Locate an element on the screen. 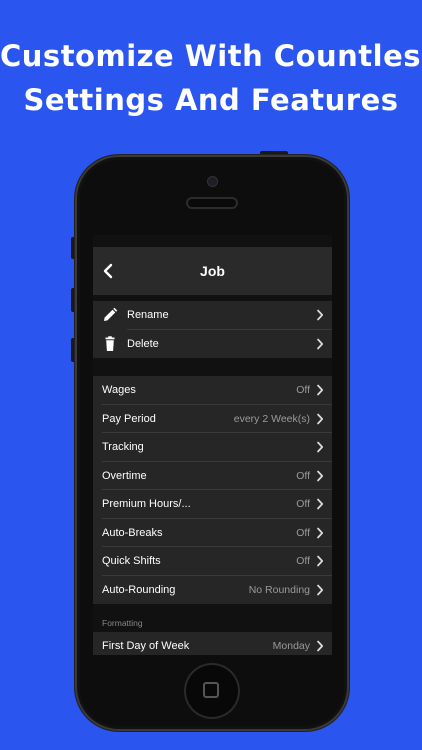  first-day-of-week-row: First Day of Week Monday is located at coordinates (212, 643).